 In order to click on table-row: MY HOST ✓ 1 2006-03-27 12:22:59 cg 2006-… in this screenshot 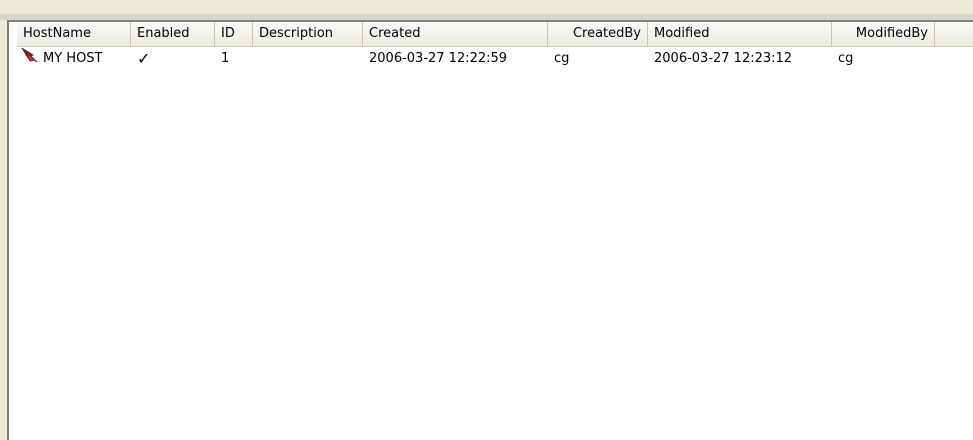, I will do `click(476, 59)`.